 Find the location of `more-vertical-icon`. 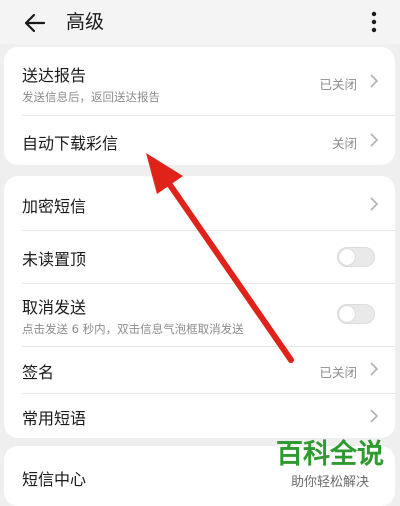

more-vertical-icon is located at coordinates (374, 22).